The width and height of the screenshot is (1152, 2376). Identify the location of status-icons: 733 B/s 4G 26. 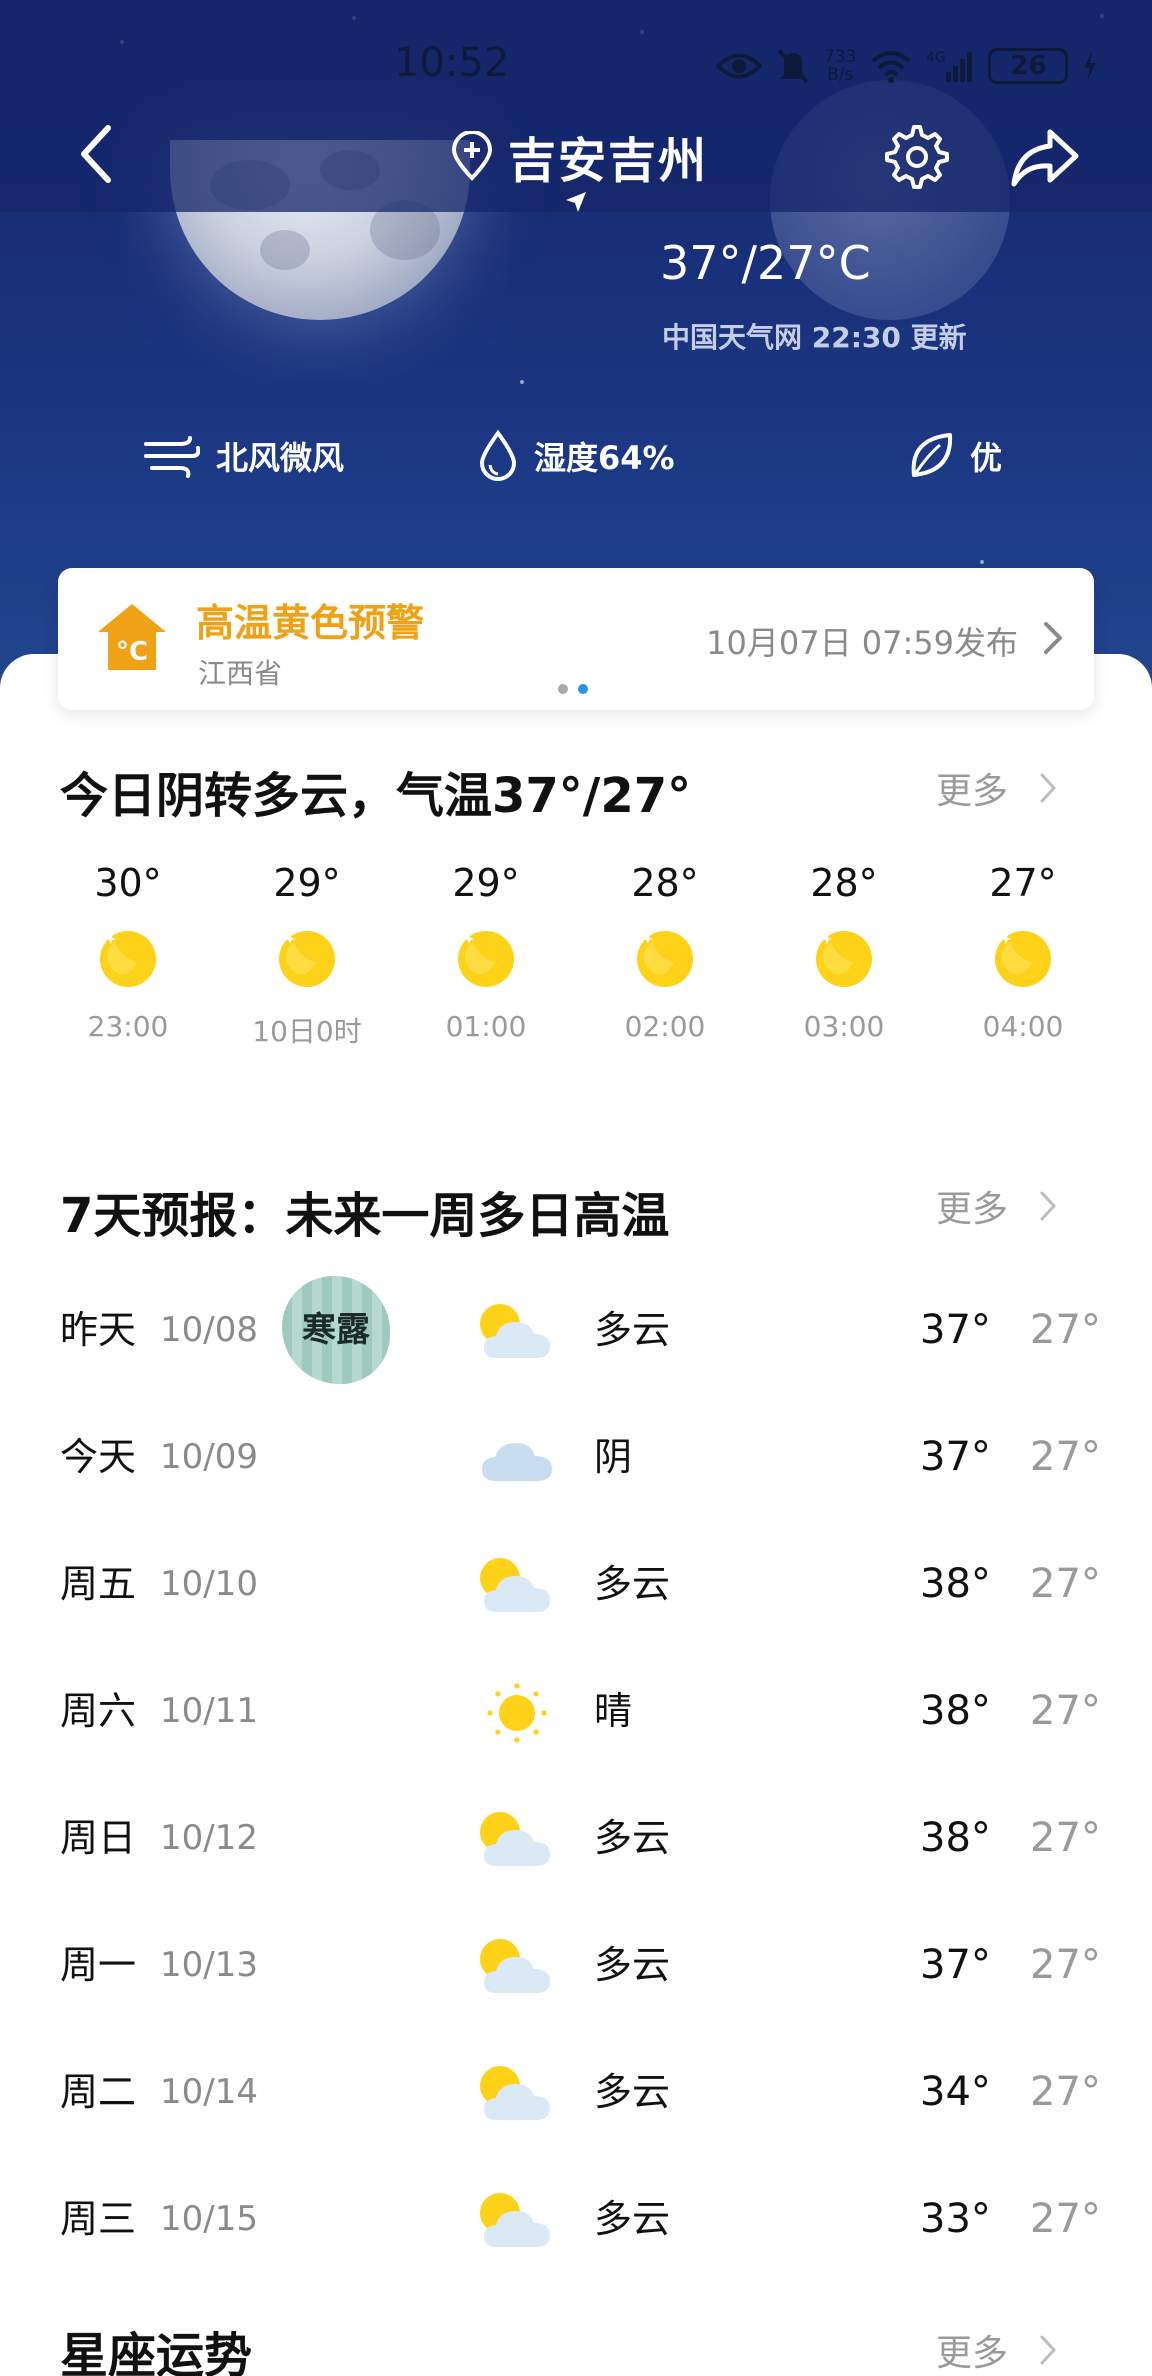
(907, 66).